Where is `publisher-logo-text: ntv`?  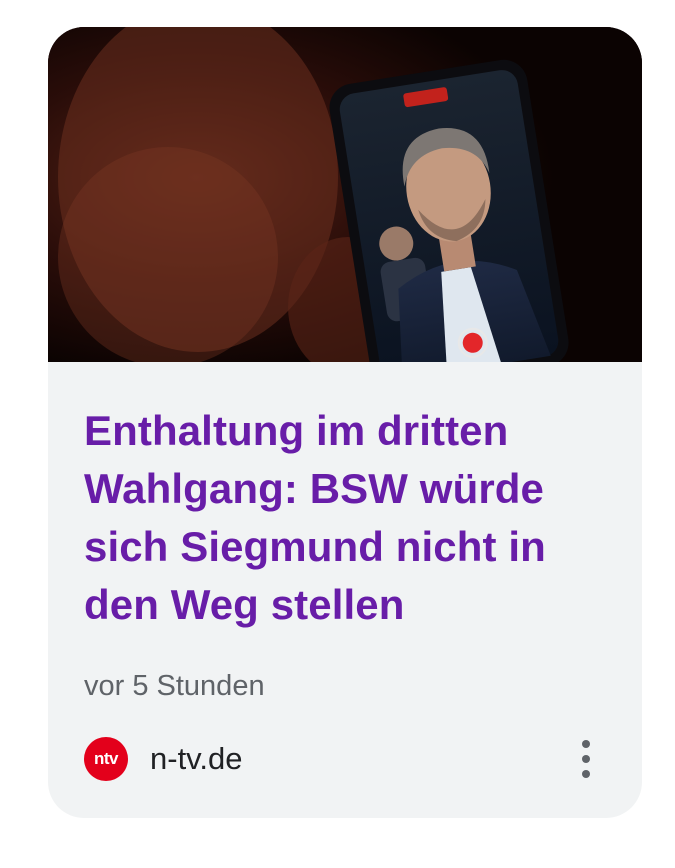 publisher-logo-text: ntv is located at coordinates (106, 758).